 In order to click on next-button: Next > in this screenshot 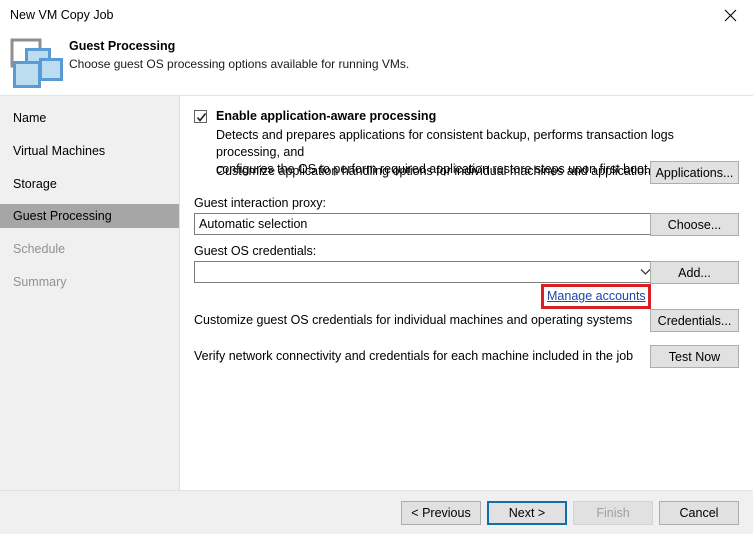, I will do `click(527, 513)`.